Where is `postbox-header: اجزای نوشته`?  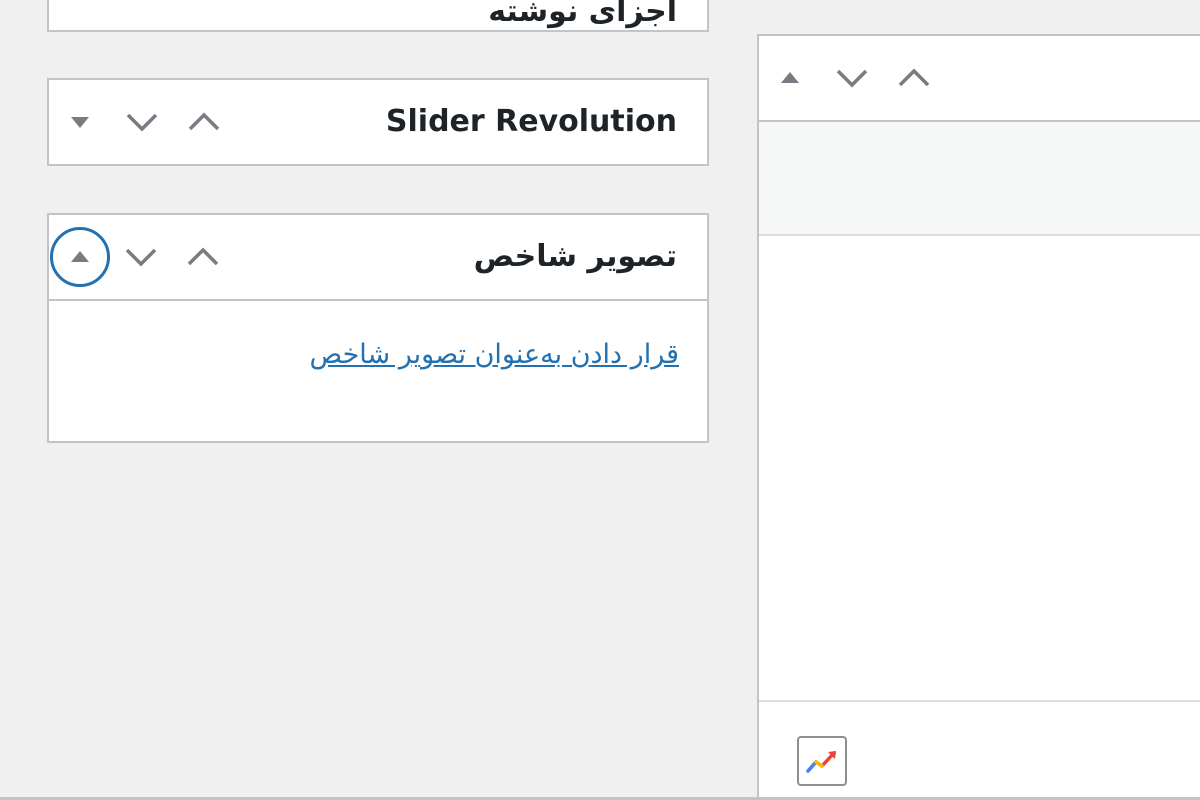 postbox-header: اجزای نوشته is located at coordinates (378, 23).